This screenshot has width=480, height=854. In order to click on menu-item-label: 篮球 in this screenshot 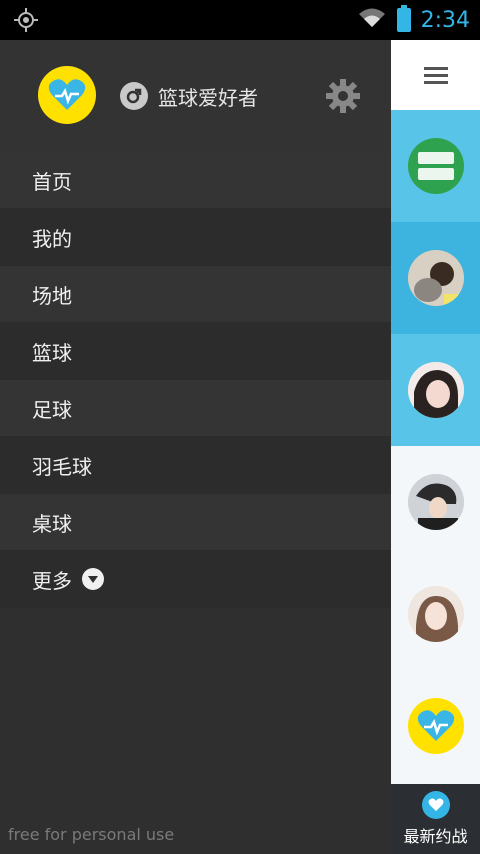, I will do `click(52, 352)`.